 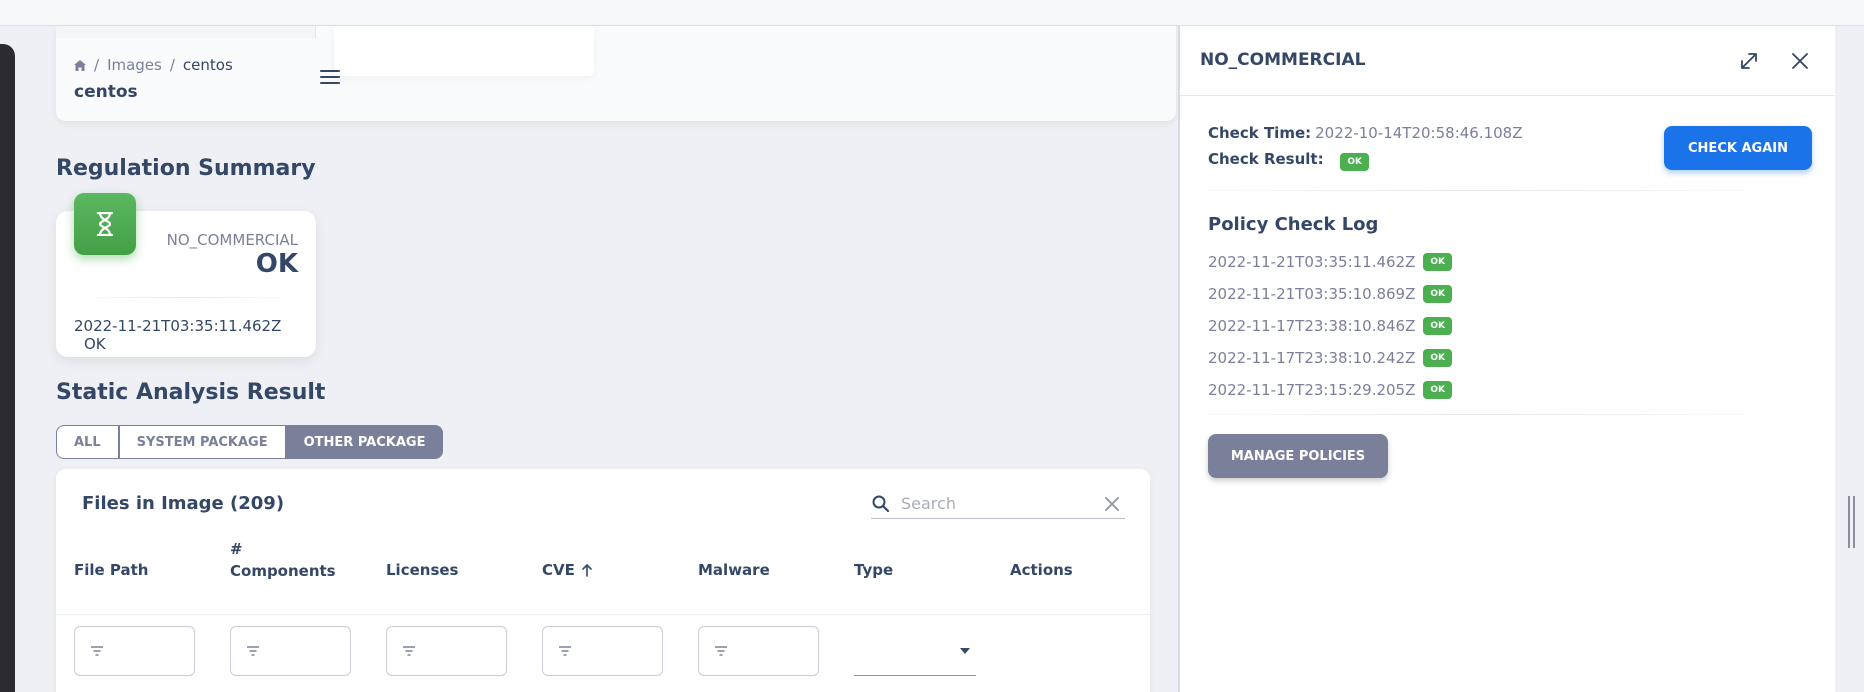 What do you see at coordinates (276, 264) in the screenshot?
I see `regulation-value: OK` at bounding box center [276, 264].